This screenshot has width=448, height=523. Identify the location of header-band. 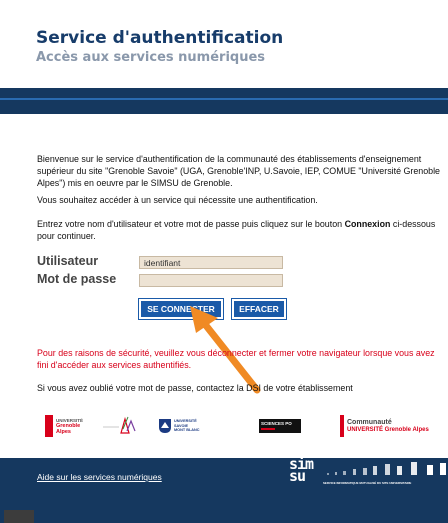
(224, 101).